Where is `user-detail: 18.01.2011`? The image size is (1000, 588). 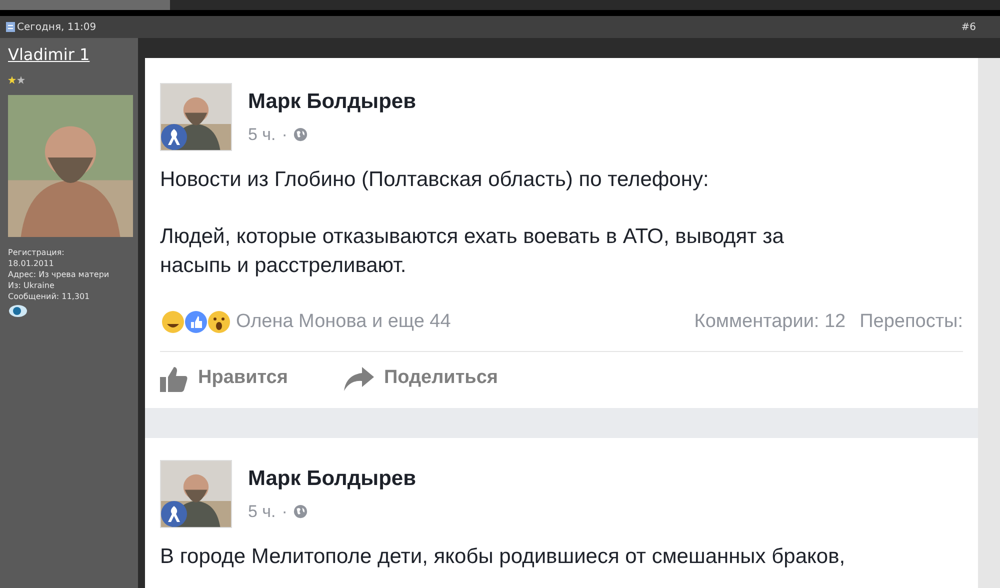 user-detail: 18.01.2011 is located at coordinates (31, 263).